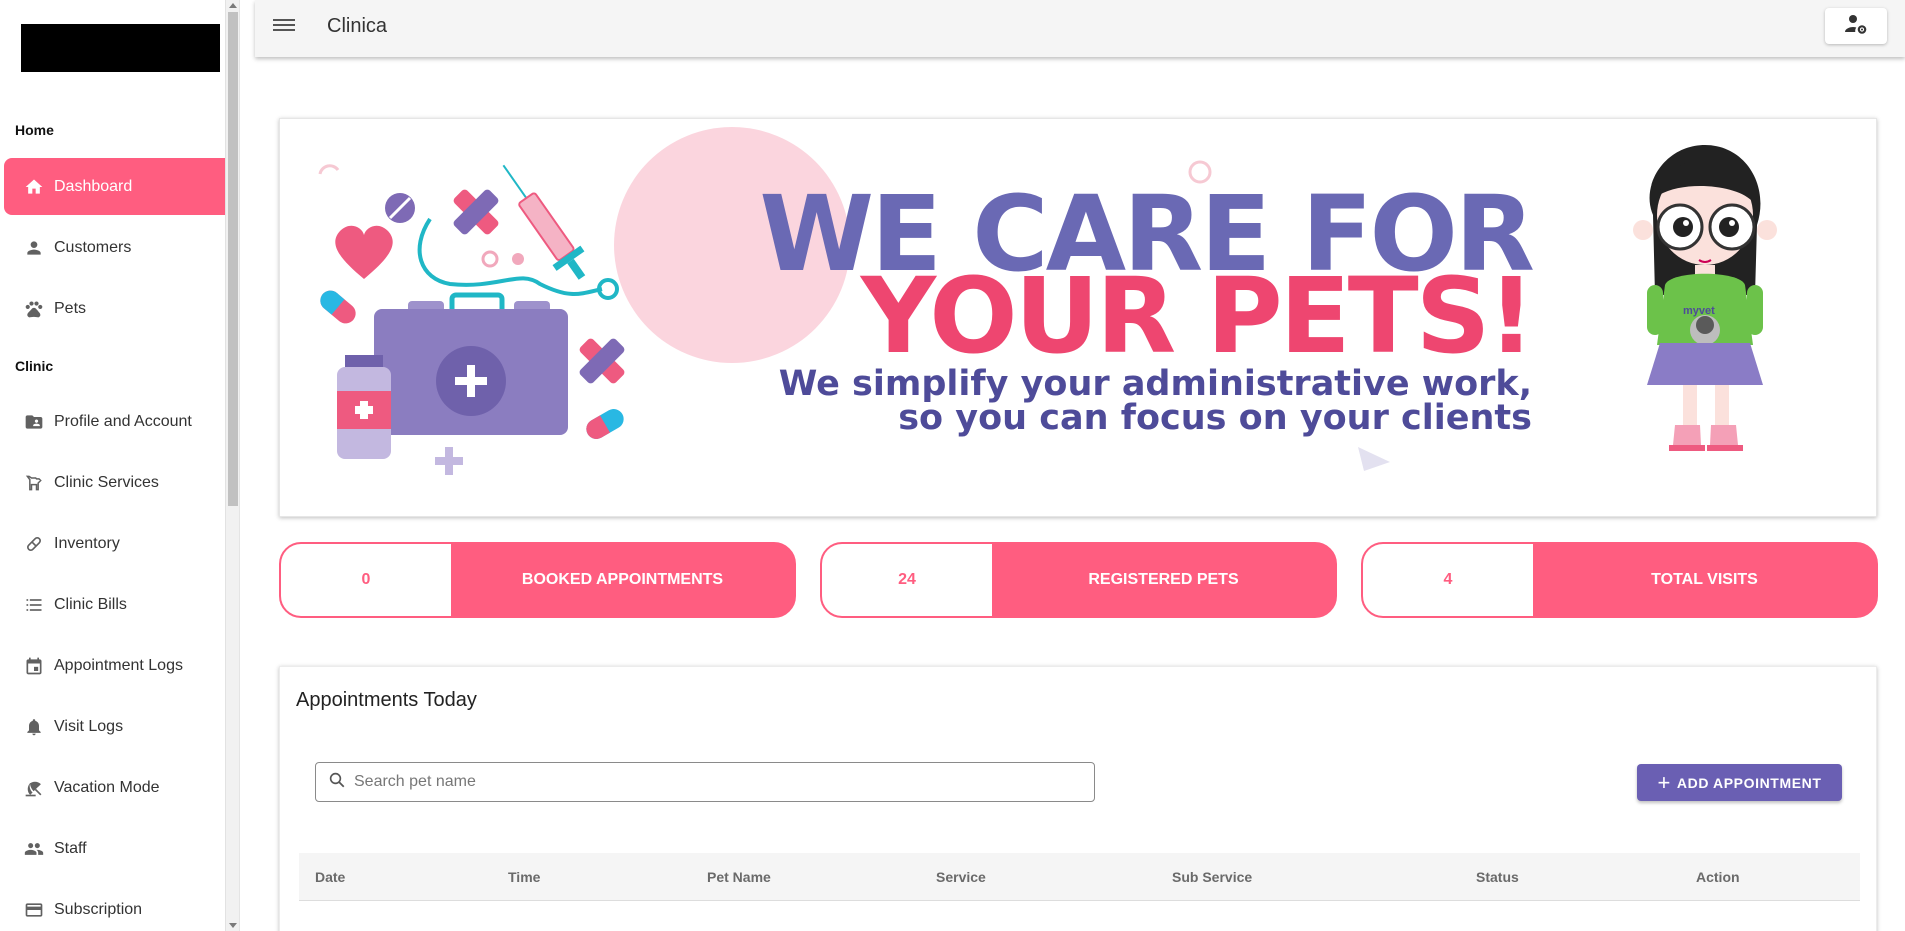 The width and height of the screenshot is (1905, 931). I want to click on stat-value: 24, so click(907, 580).